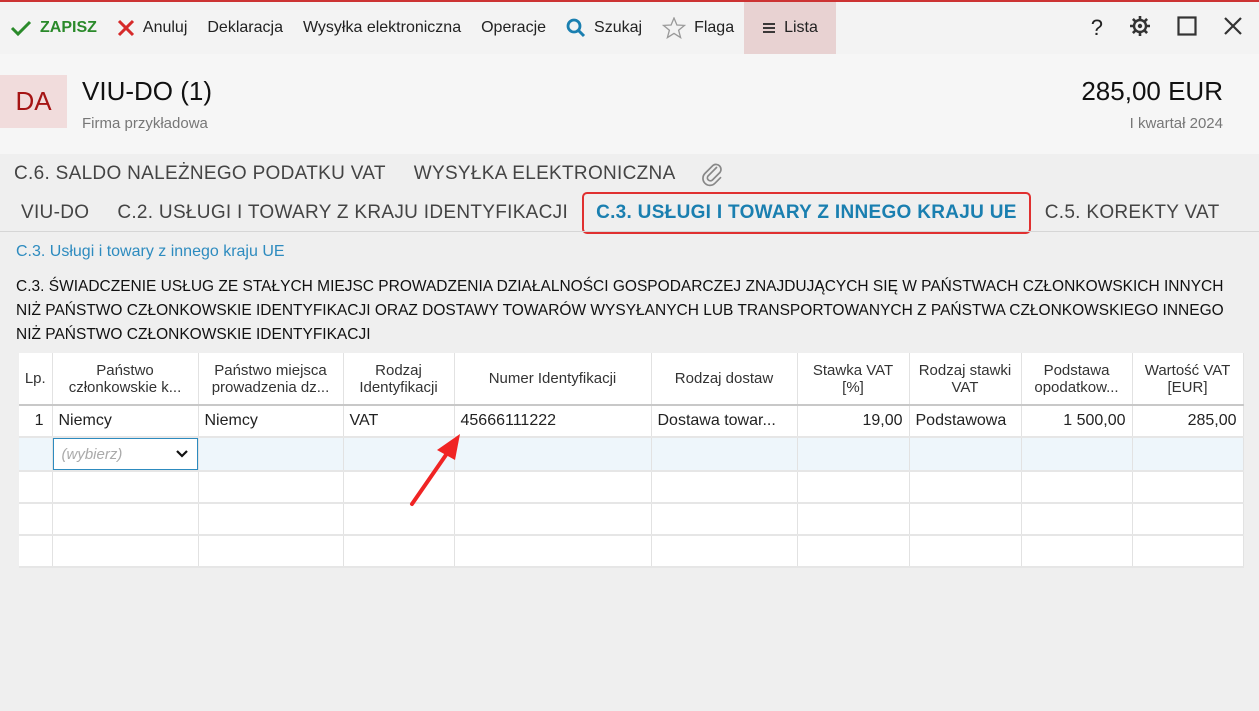 The image size is (1259, 711). I want to click on table-row-new: (wybierz), so click(631, 454).